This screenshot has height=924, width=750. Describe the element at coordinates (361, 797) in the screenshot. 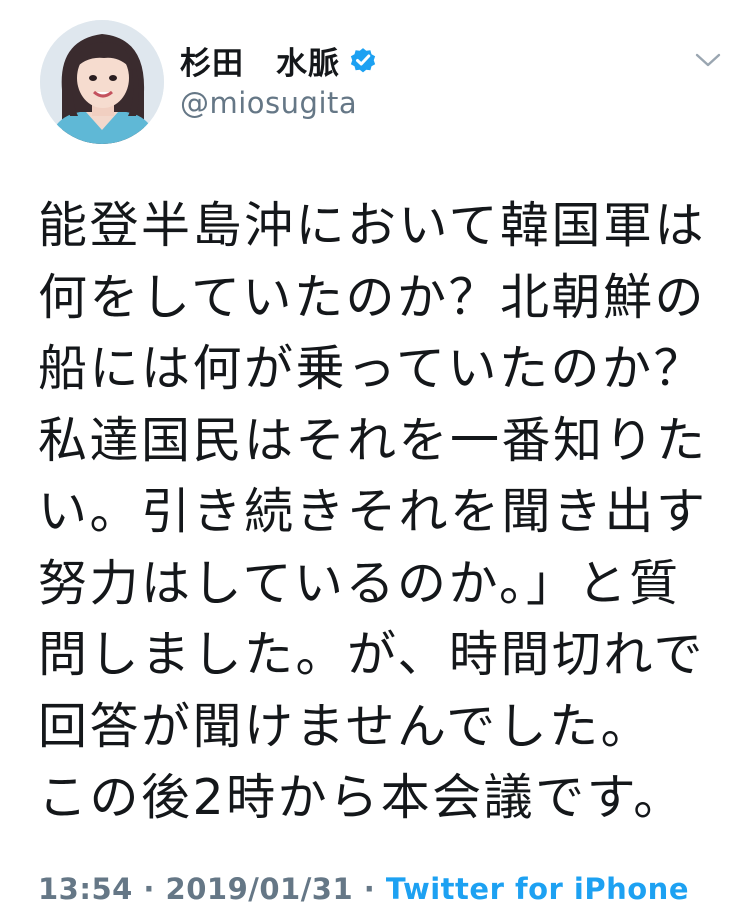

I see `tweet-line: この後2時から本会議です。` at that location.